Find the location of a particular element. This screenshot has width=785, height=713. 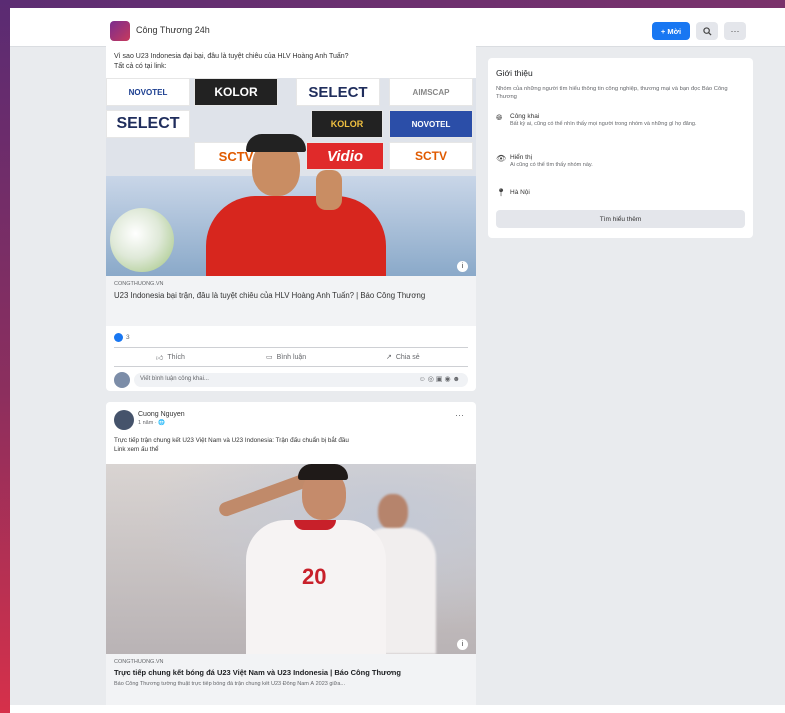

player-2-head is located at coordinates (393, 512).